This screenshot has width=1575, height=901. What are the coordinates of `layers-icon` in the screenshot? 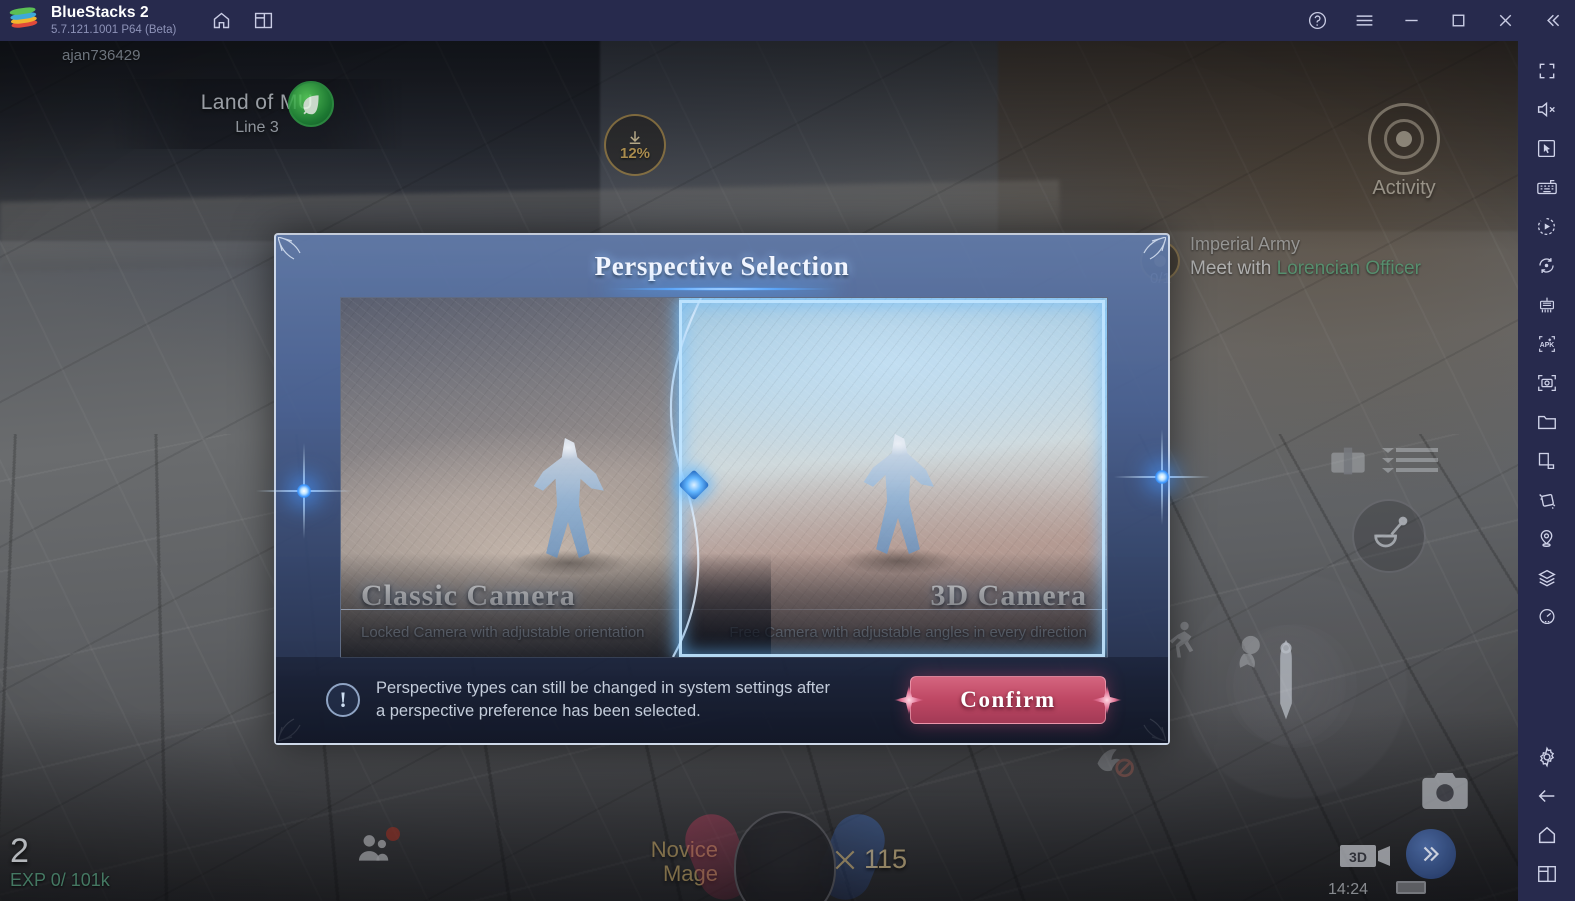 It's located at (1547, 577).